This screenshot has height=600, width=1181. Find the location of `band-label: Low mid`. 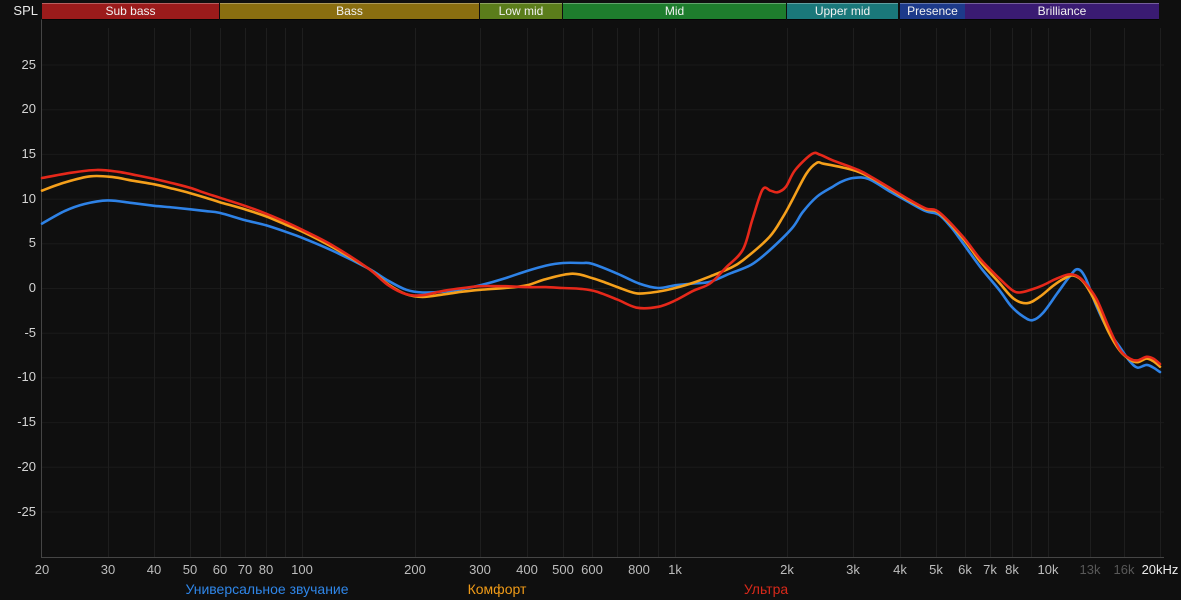

band-label: Low mid is located at coordinates (521, 11).